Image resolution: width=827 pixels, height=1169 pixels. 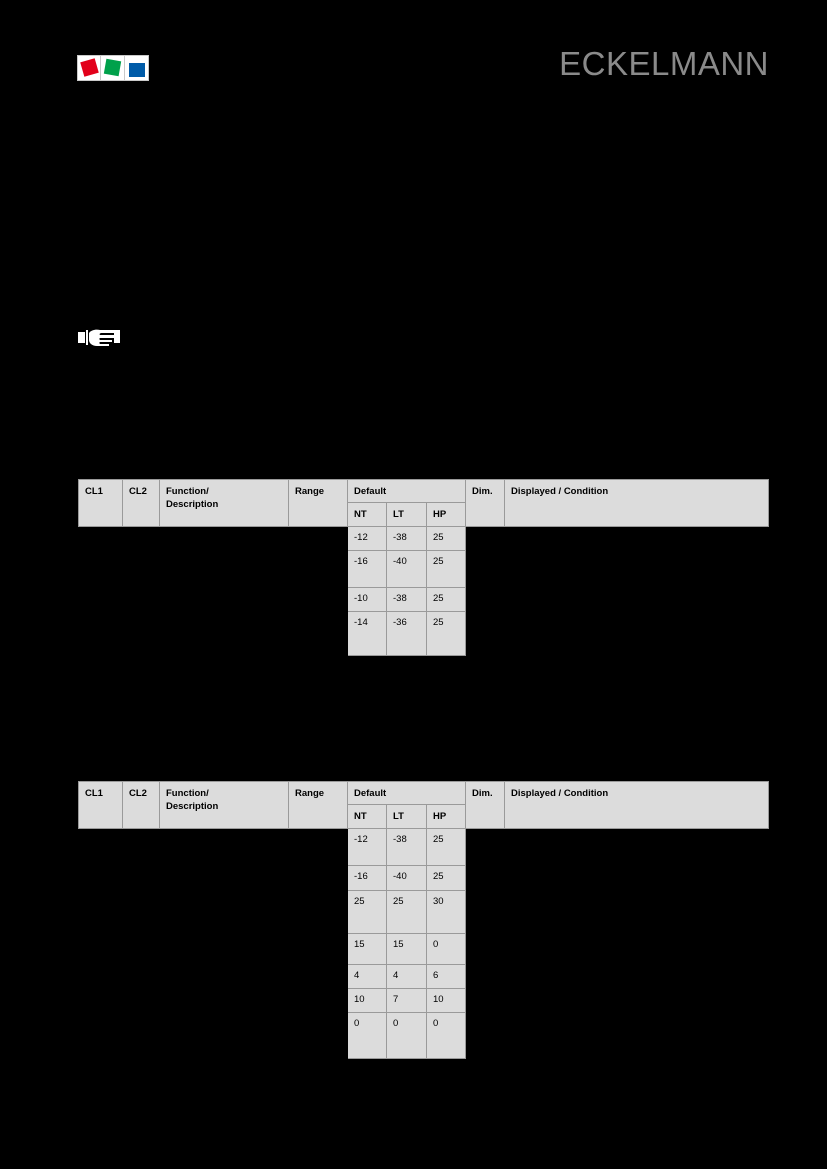 I want to click on cell-lt: -36, so click(x=406, y=633).